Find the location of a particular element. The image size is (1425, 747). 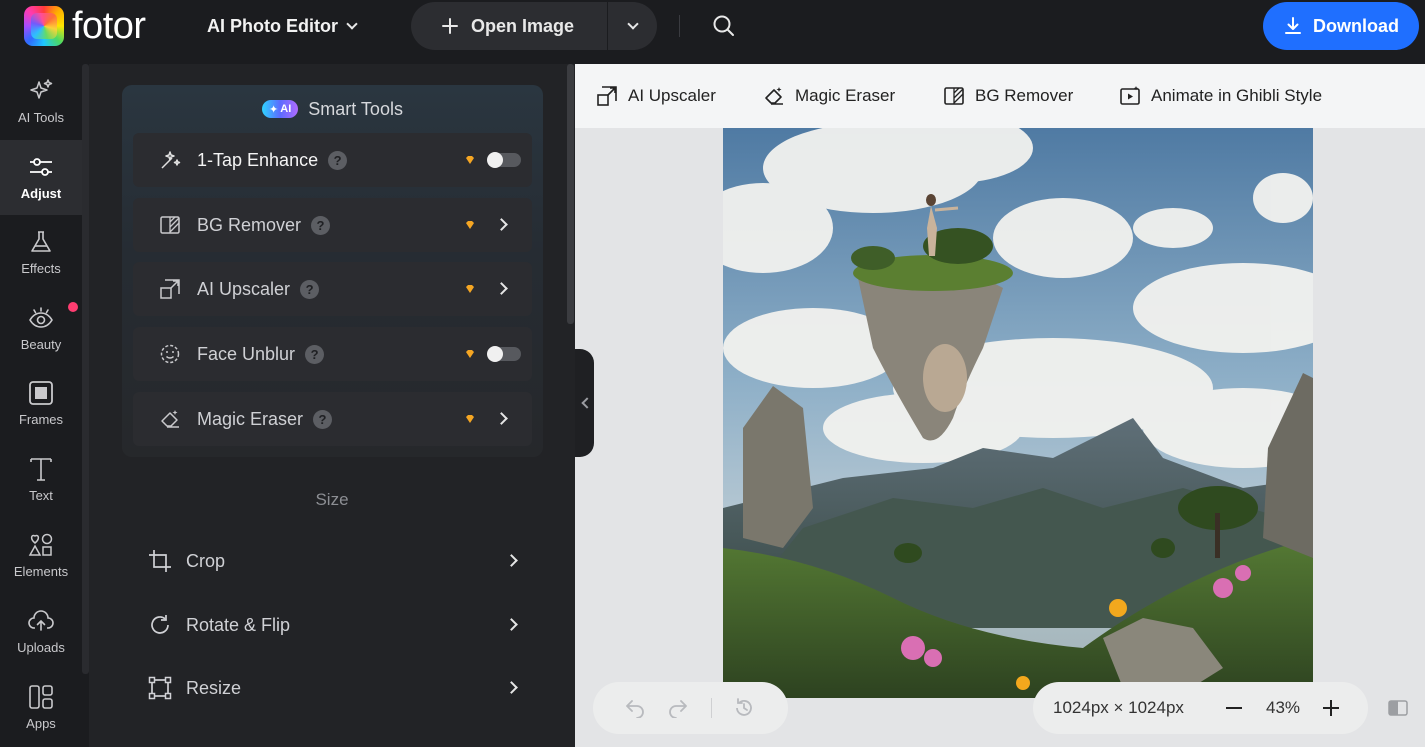

tool-label: AI Upscaler is located at coordinates (244, 288).